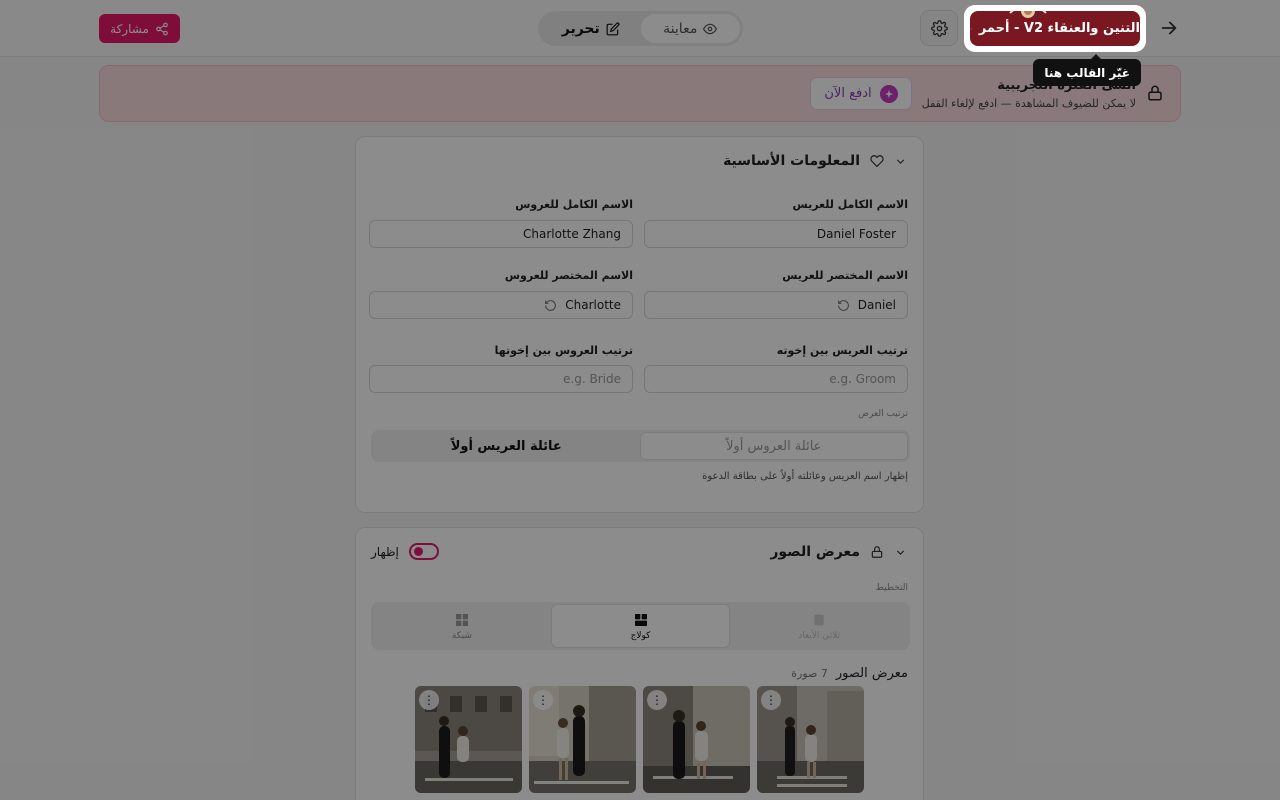  What do you see at coordinates (423, 551) in the screenshot?
I see `toggle-switch` at bounding box center [423, 551].